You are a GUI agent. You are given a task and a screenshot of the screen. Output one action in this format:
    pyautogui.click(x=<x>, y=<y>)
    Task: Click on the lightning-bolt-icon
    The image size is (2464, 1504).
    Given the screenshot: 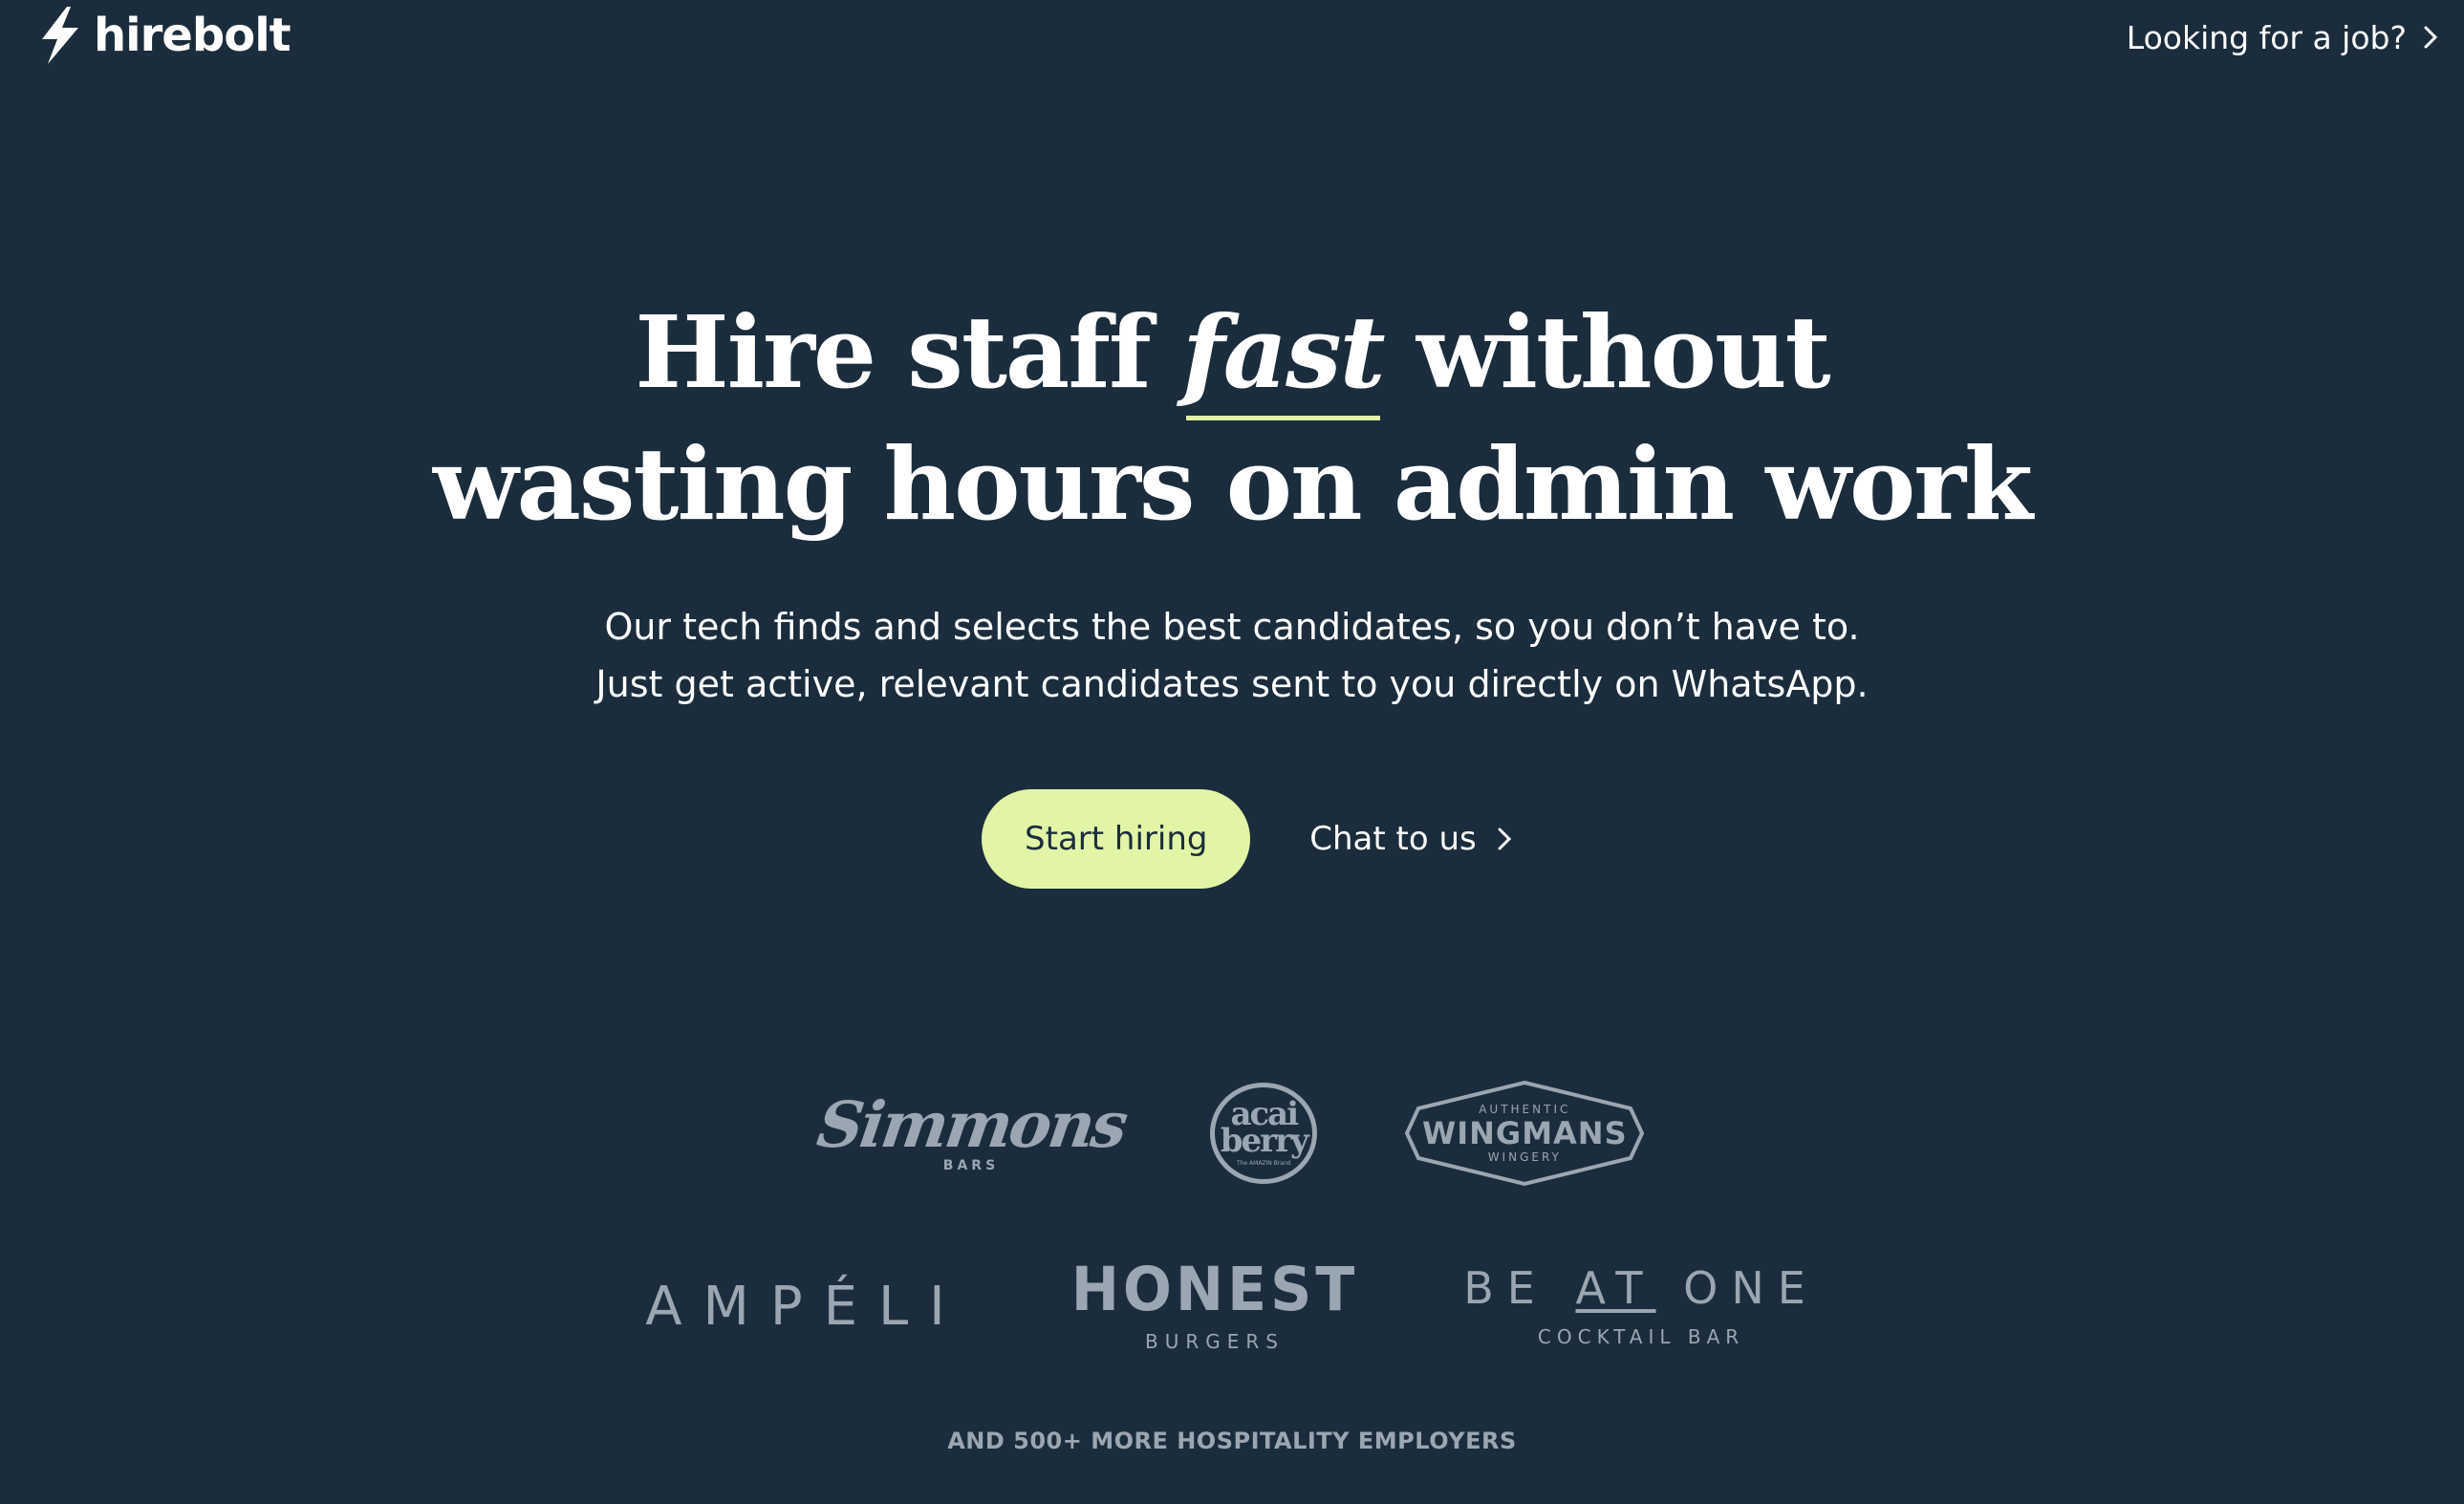 What is the action you would take?
    pyautogui.click(x=59, y=35)
    